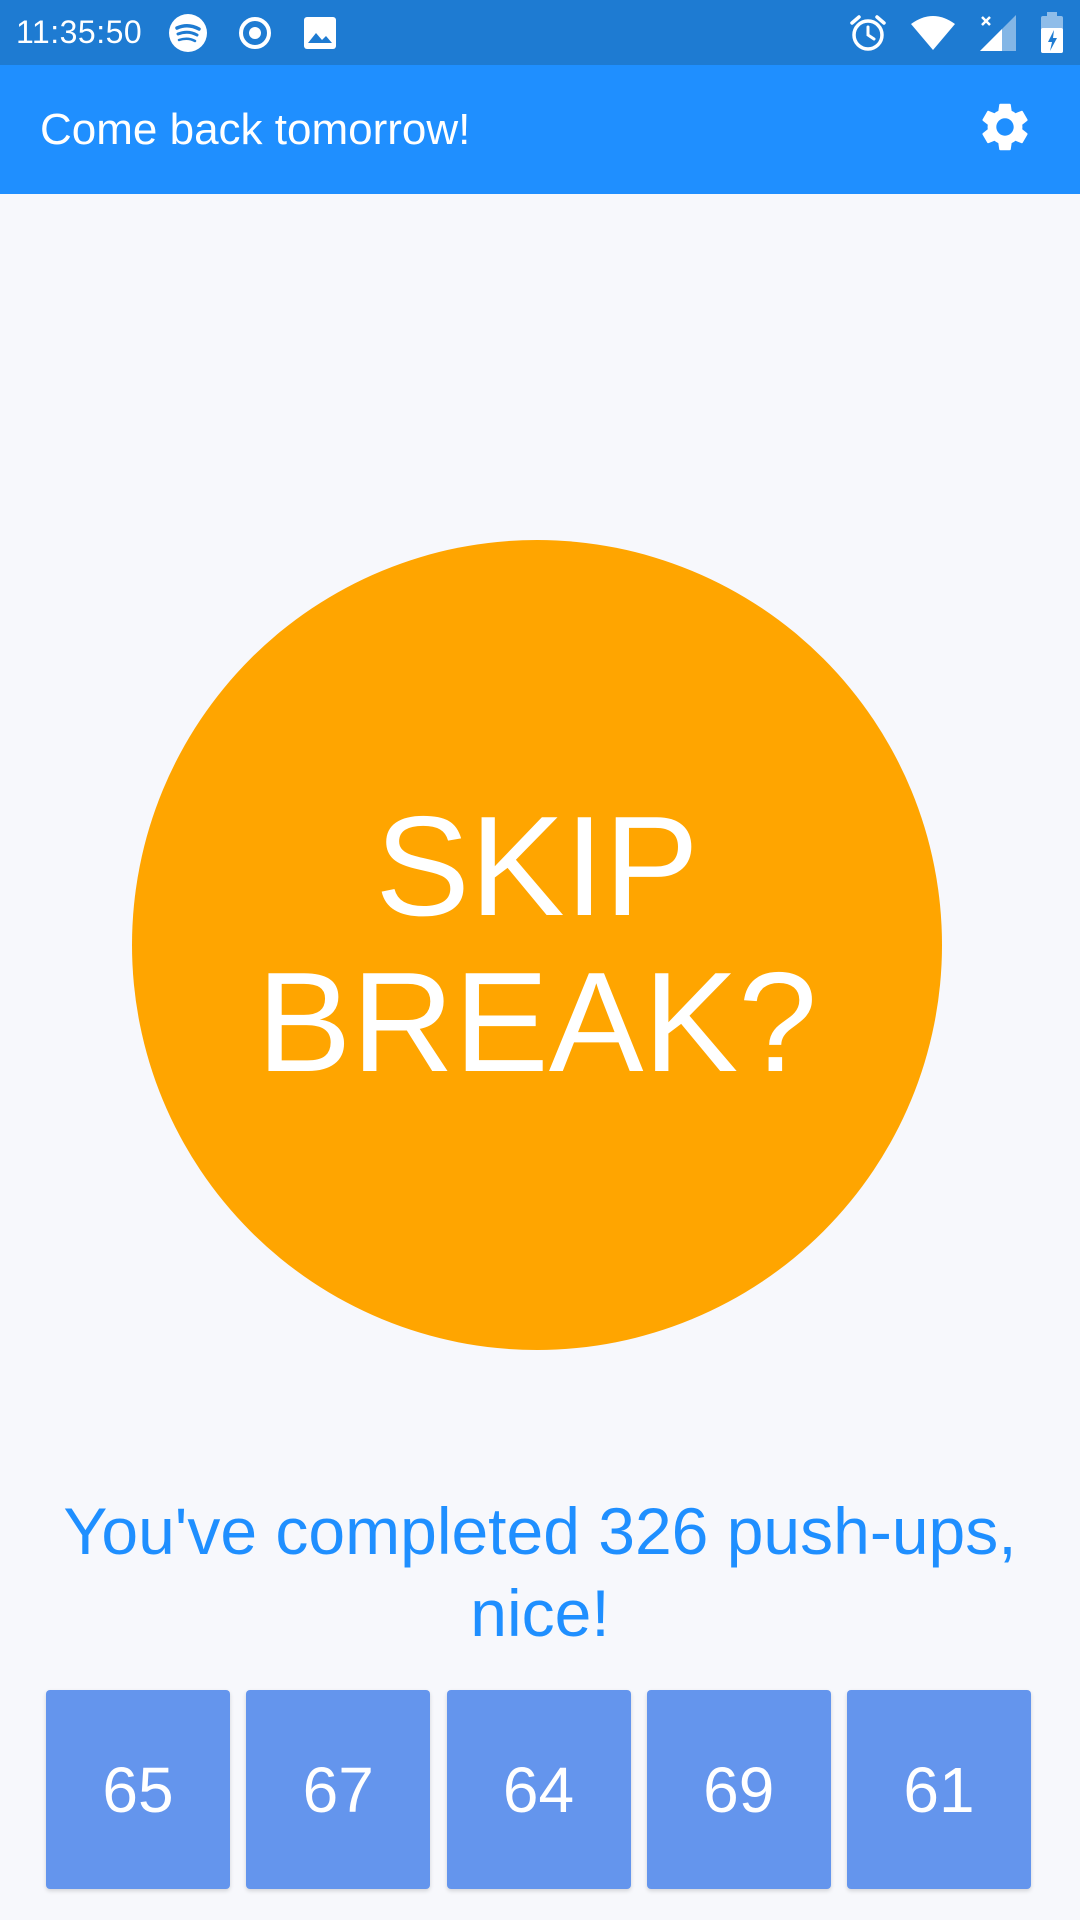 The image size is (1080, 1920). Describe the element at coordinates (738, 1789) in the screenshot. I see `rep-box-4: 69` at that location.